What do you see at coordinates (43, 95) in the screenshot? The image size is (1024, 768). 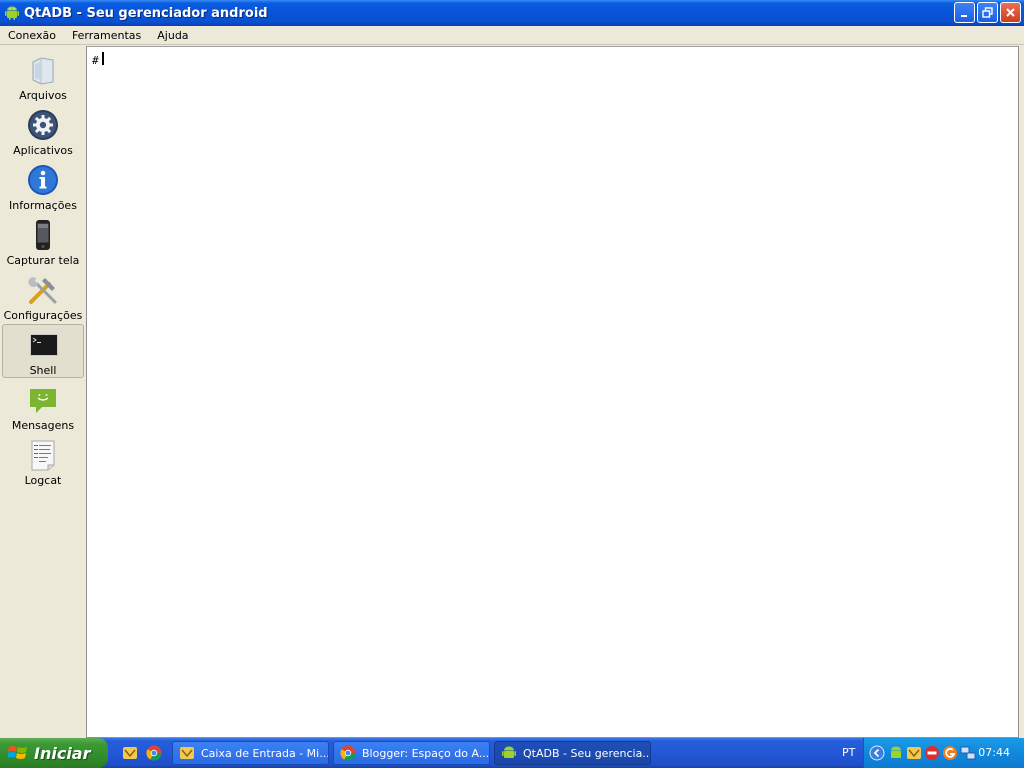 I see `sidebar-item-label: Arquivos` at bounding box center [43, 95].